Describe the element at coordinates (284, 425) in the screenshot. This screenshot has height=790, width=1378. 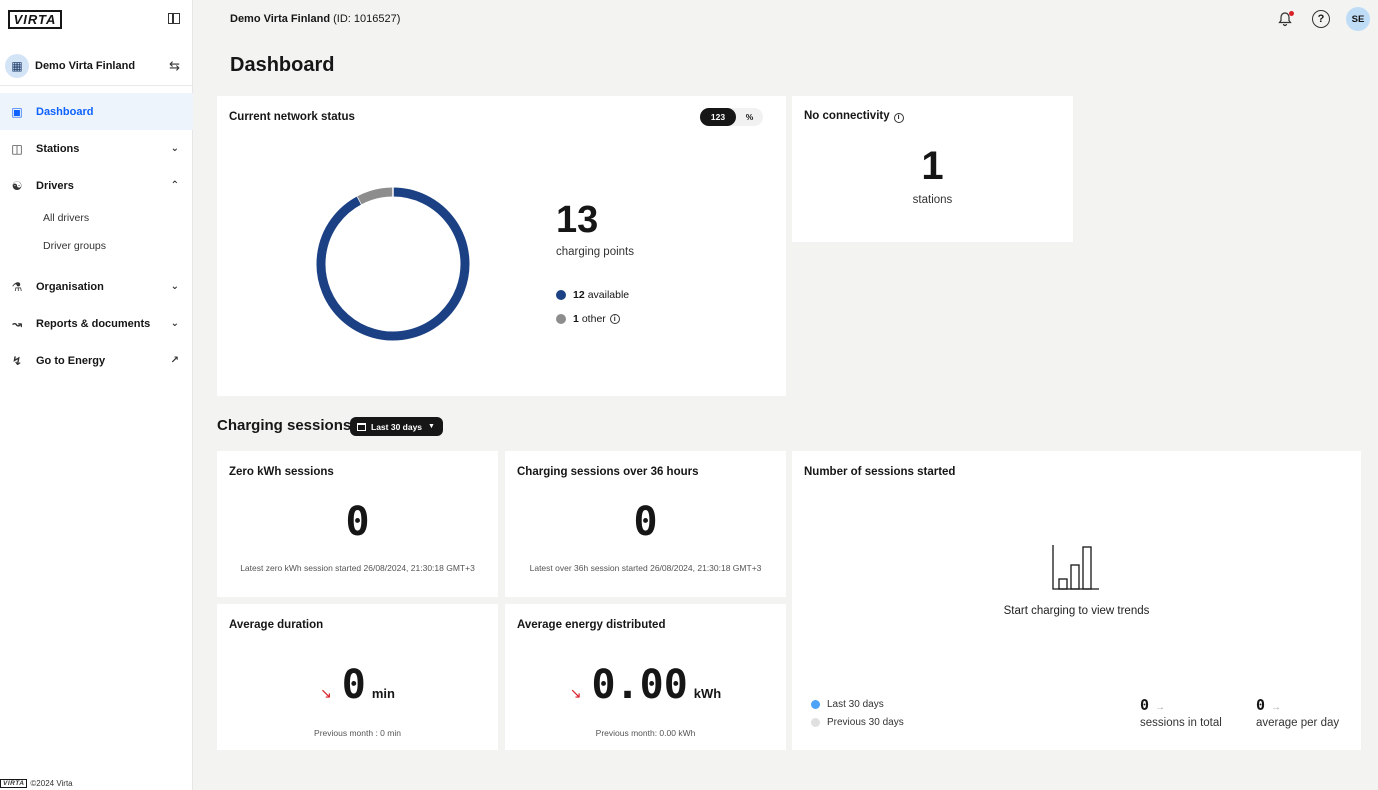
I see `charging-sessions-title: Charging sessions` at that location.